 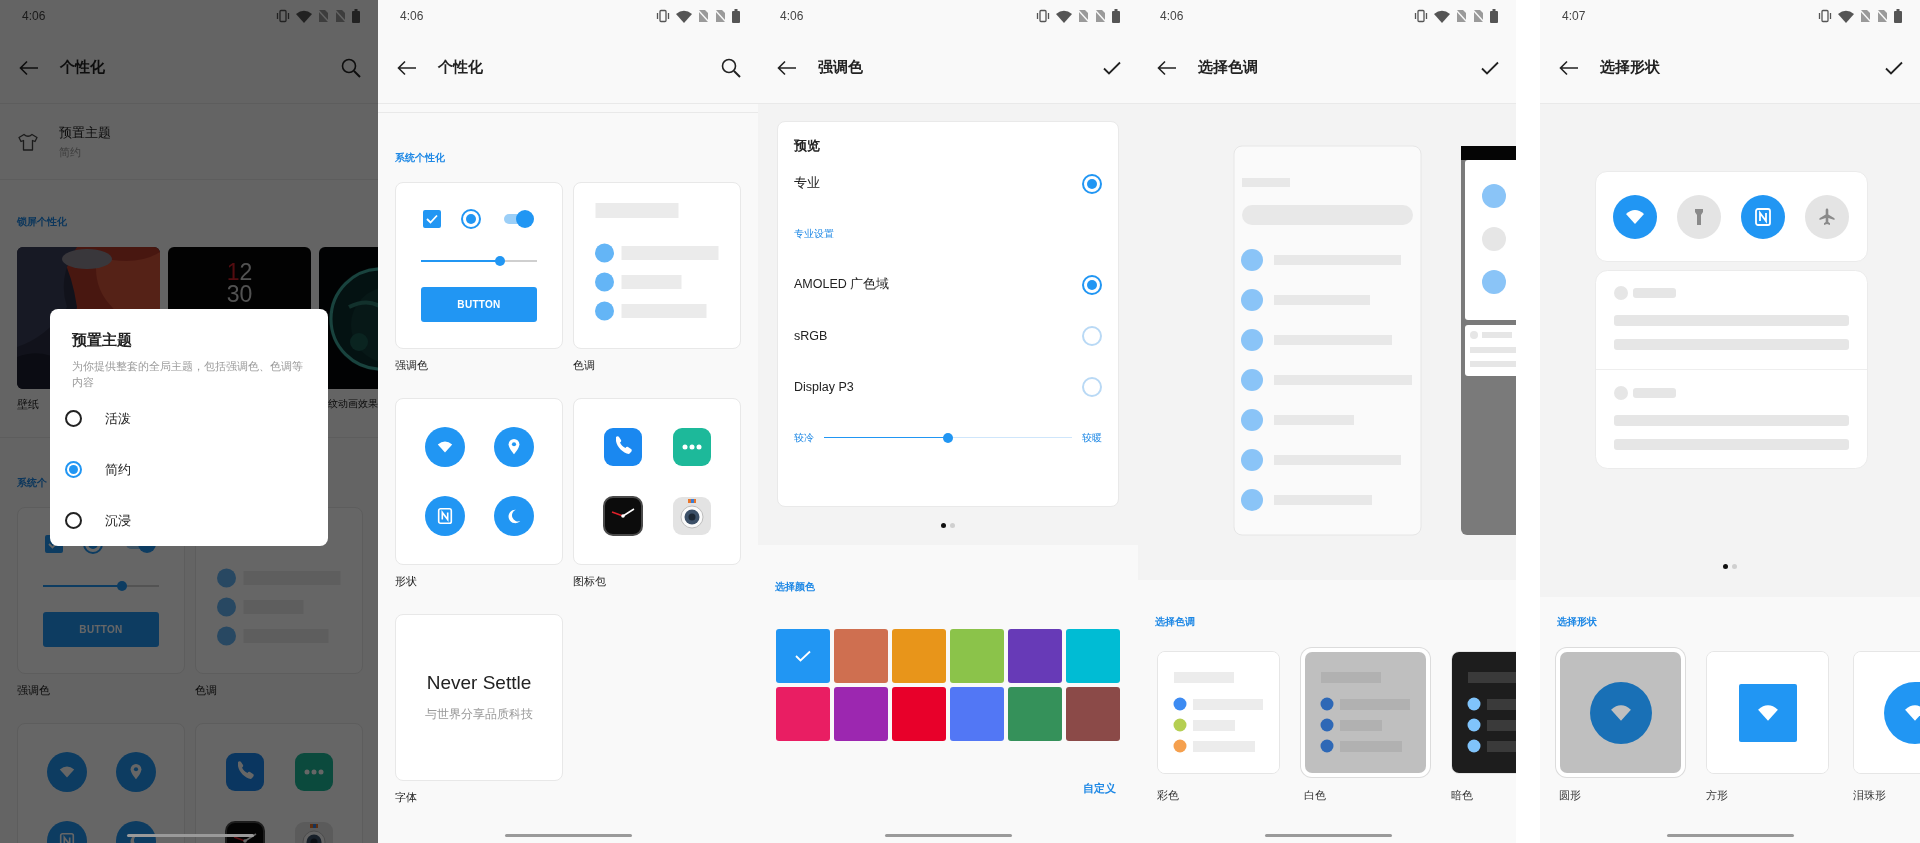 I want to click on option-label: 专业, so click(x=807, y=183).